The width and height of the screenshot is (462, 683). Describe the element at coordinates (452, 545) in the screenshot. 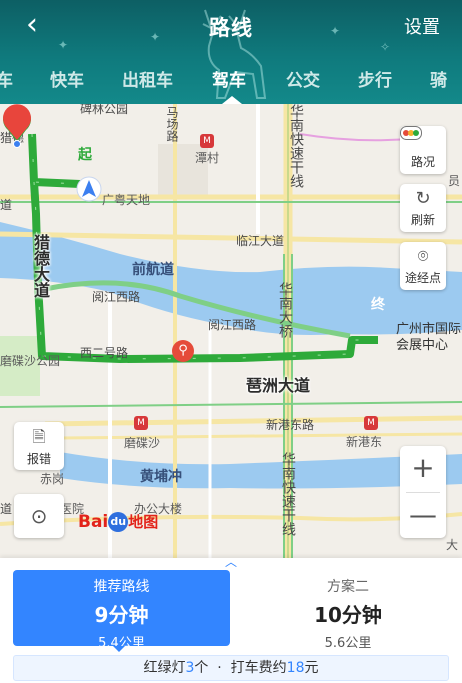

I see `map-label: 大` at that location.